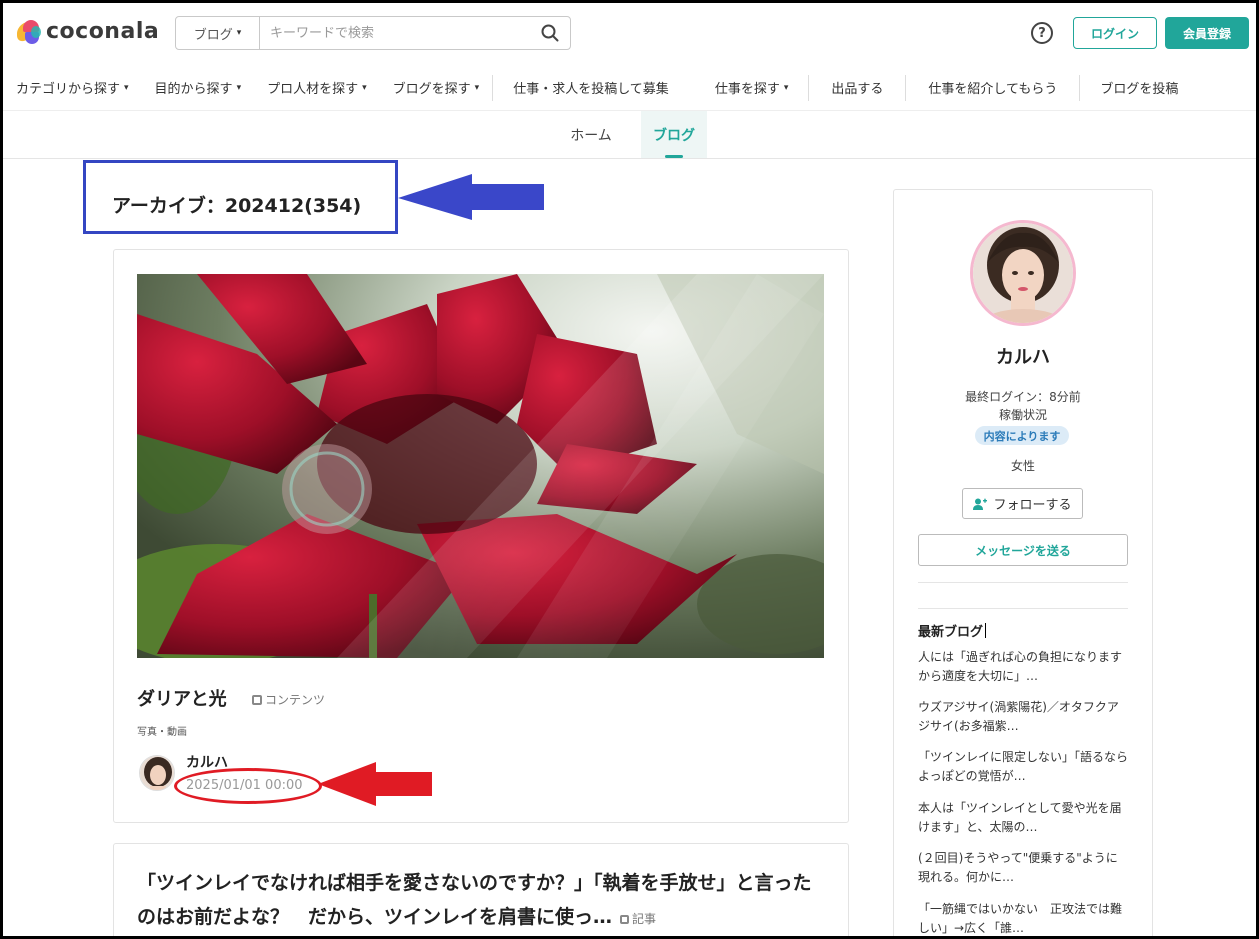  I want to click on nav-category-label: カテゴリから探す, so click(68, 89).